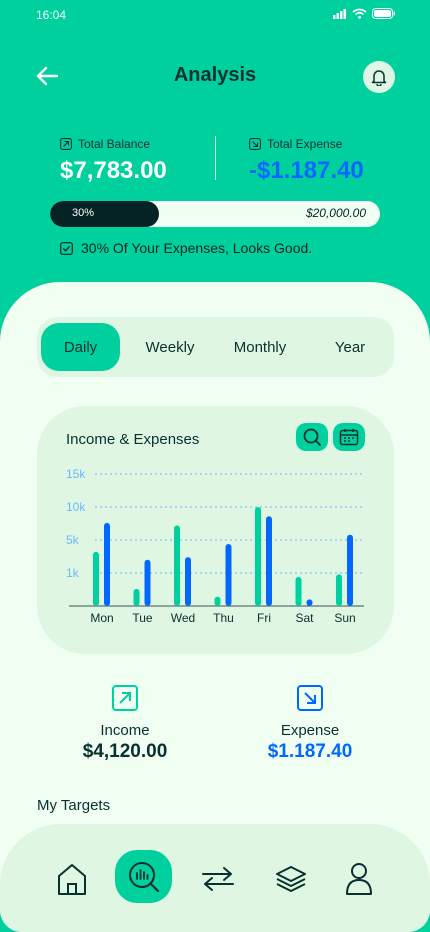 Image resolution: width=430 pixels, height=932 pixels. Describe the element at coordinates (51, 15) in the screenshot. I see `status-time: 16:04` at that location.